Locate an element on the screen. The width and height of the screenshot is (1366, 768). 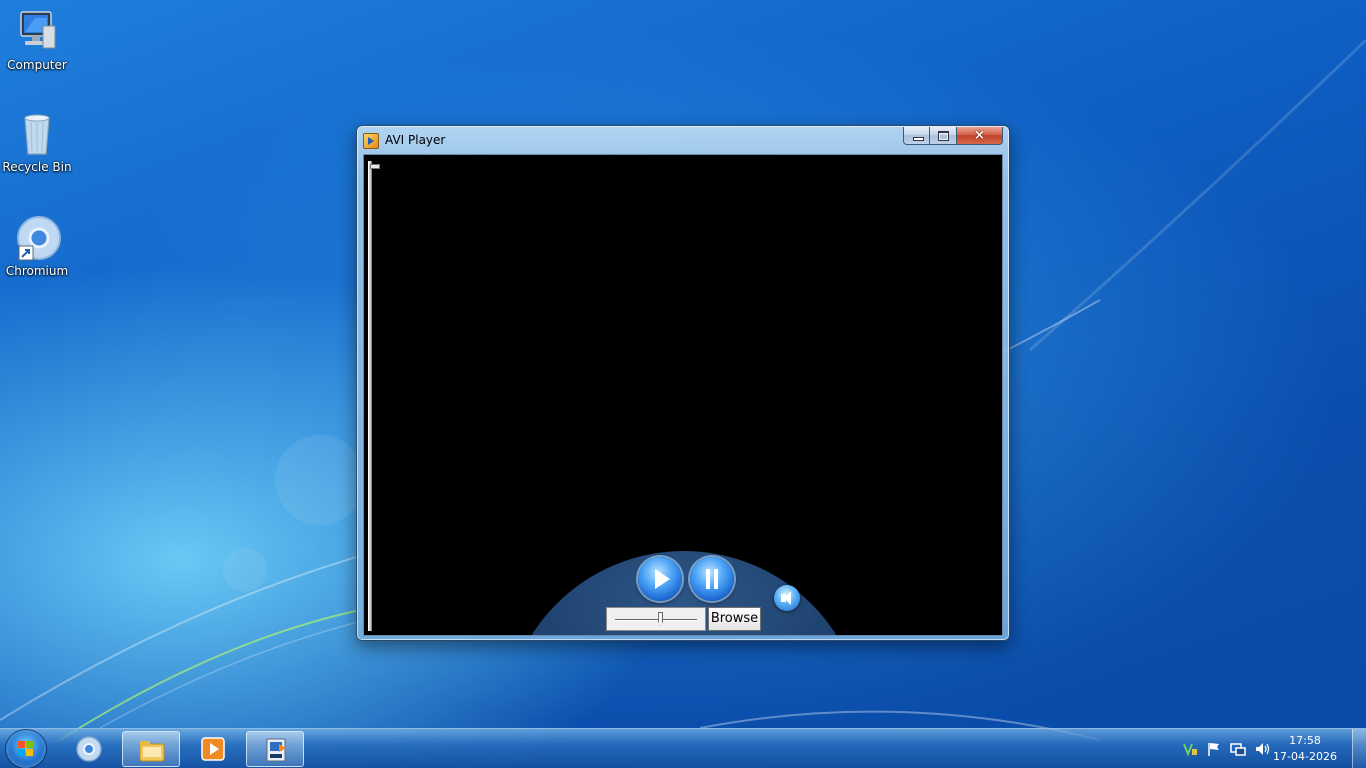
play-button is located at coordinates (660, 579).